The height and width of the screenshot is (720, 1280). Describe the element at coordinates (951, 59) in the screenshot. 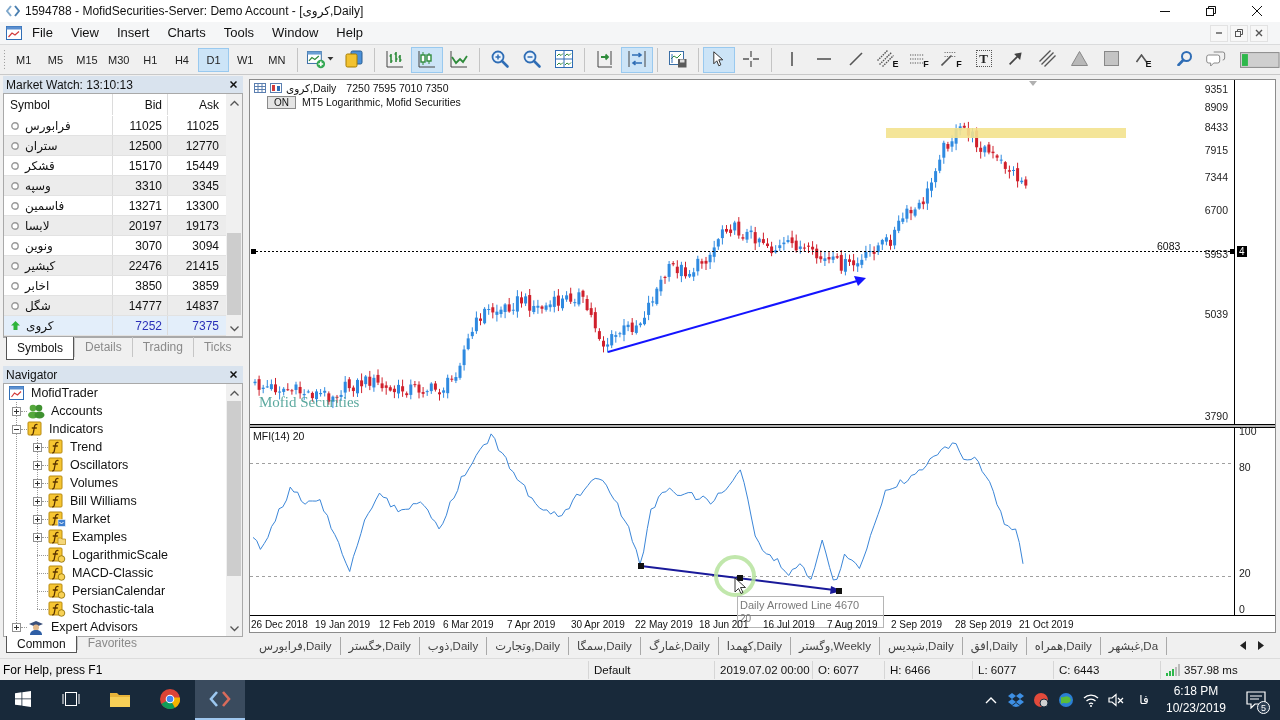

I see `fibonacci-fan-button: F` at that location.